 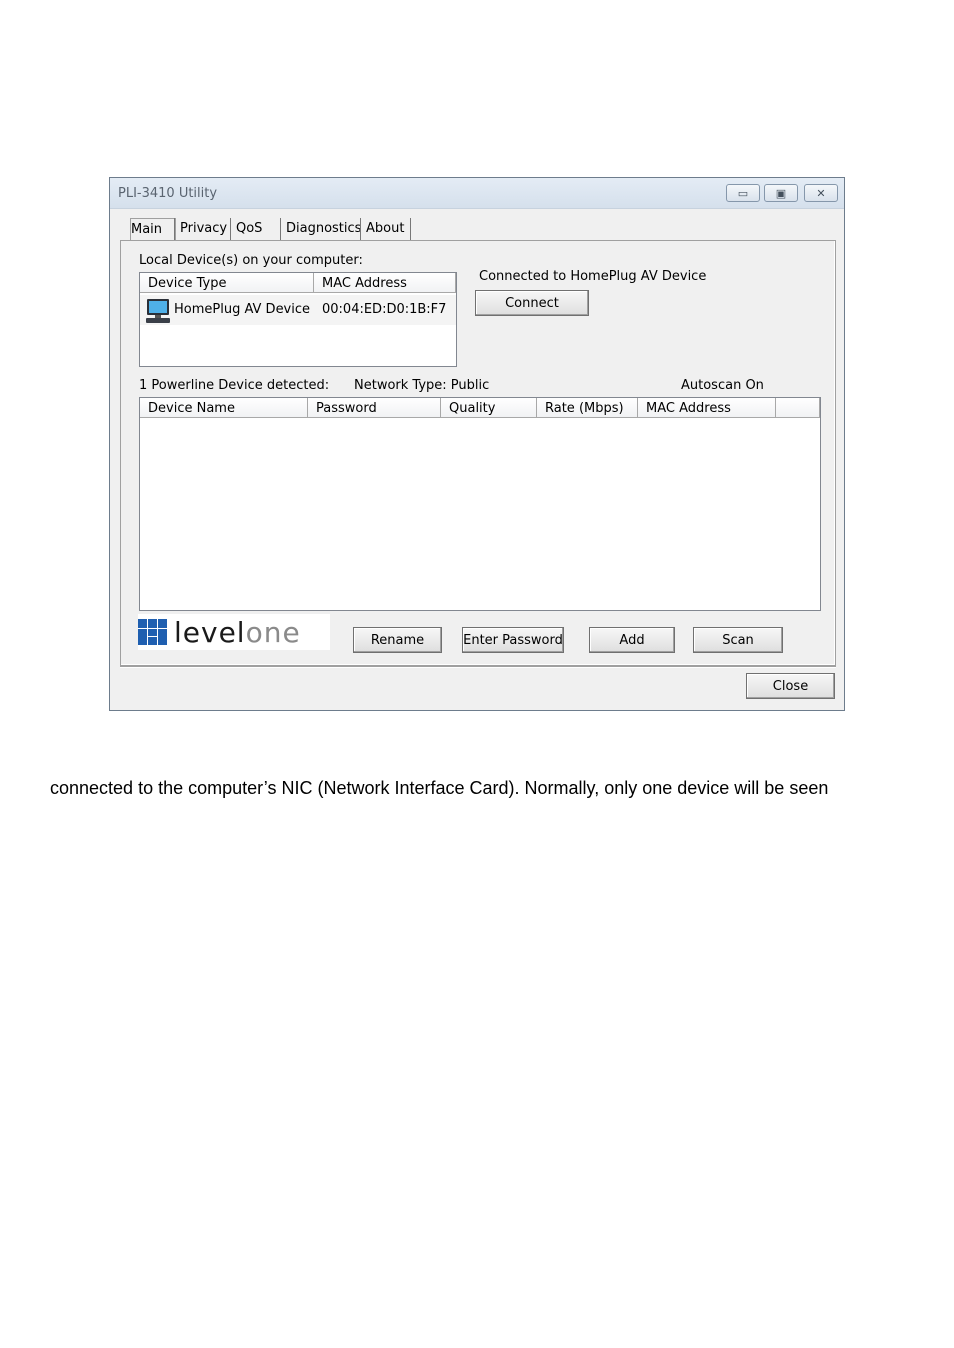 What do you see at coordinates (385, 283) in the screenshot?
I see `column-mac-address: MAC Address` at bounding box center [385, 283].